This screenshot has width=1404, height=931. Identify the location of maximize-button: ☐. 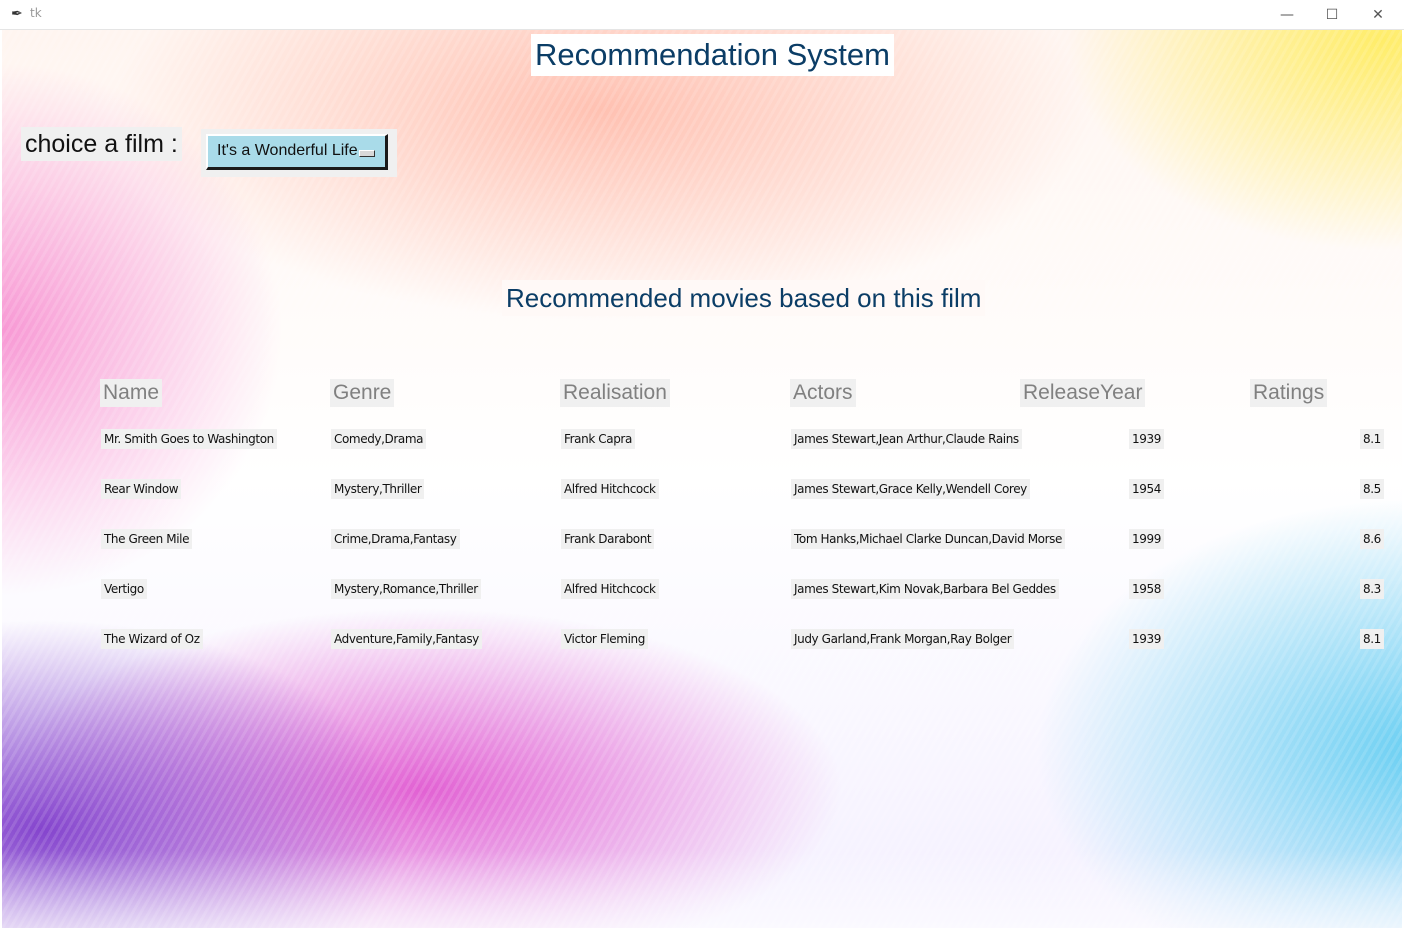
(1332, 14).